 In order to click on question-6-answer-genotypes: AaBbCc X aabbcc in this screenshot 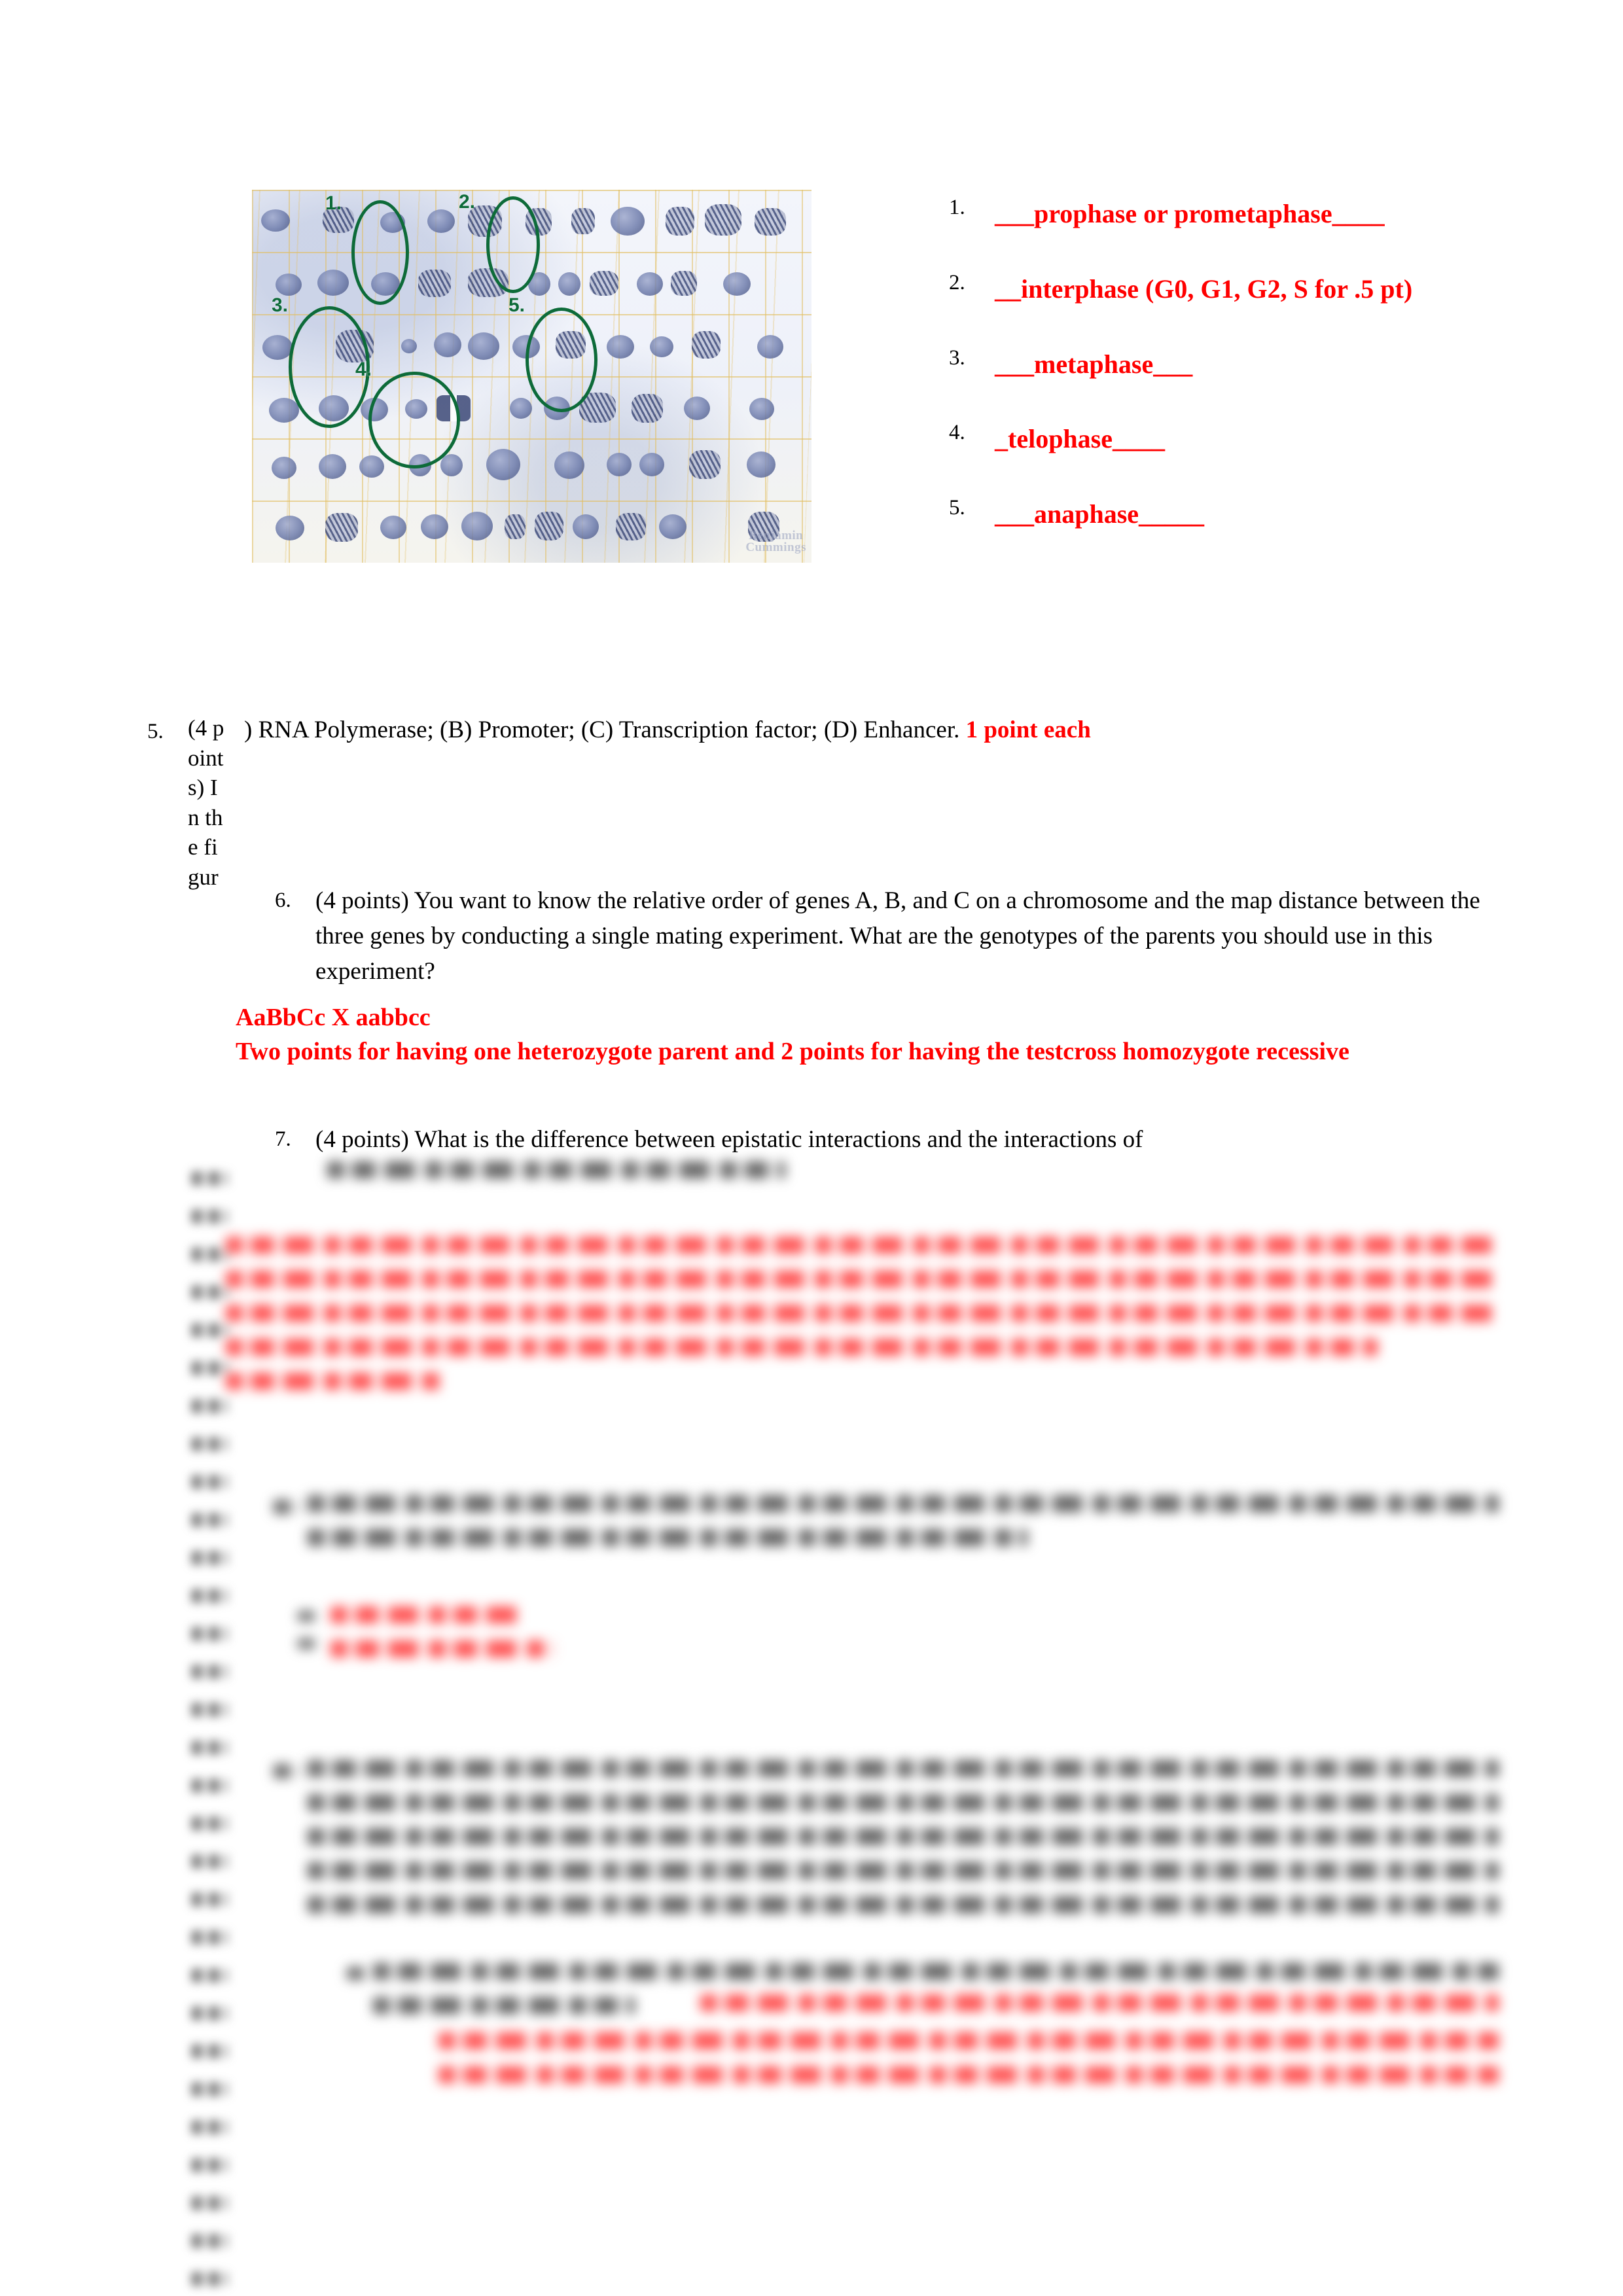, I will do `click(333, 1017)`.